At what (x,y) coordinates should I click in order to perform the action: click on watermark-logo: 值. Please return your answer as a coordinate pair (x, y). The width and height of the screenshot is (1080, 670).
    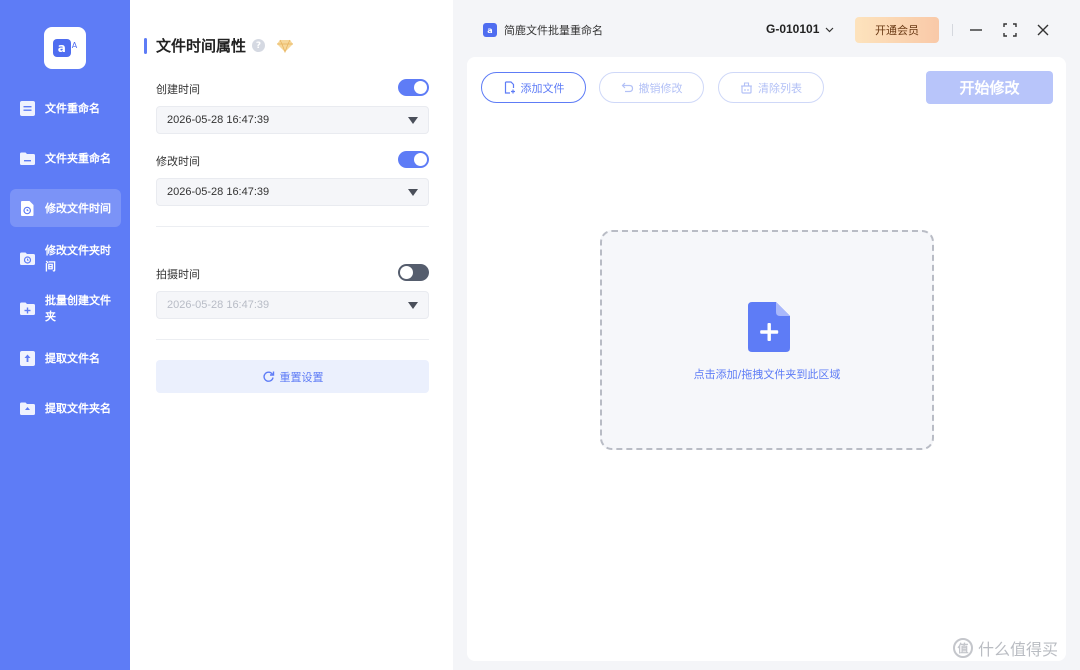
    Looking at the image, I should click on (963, 648).